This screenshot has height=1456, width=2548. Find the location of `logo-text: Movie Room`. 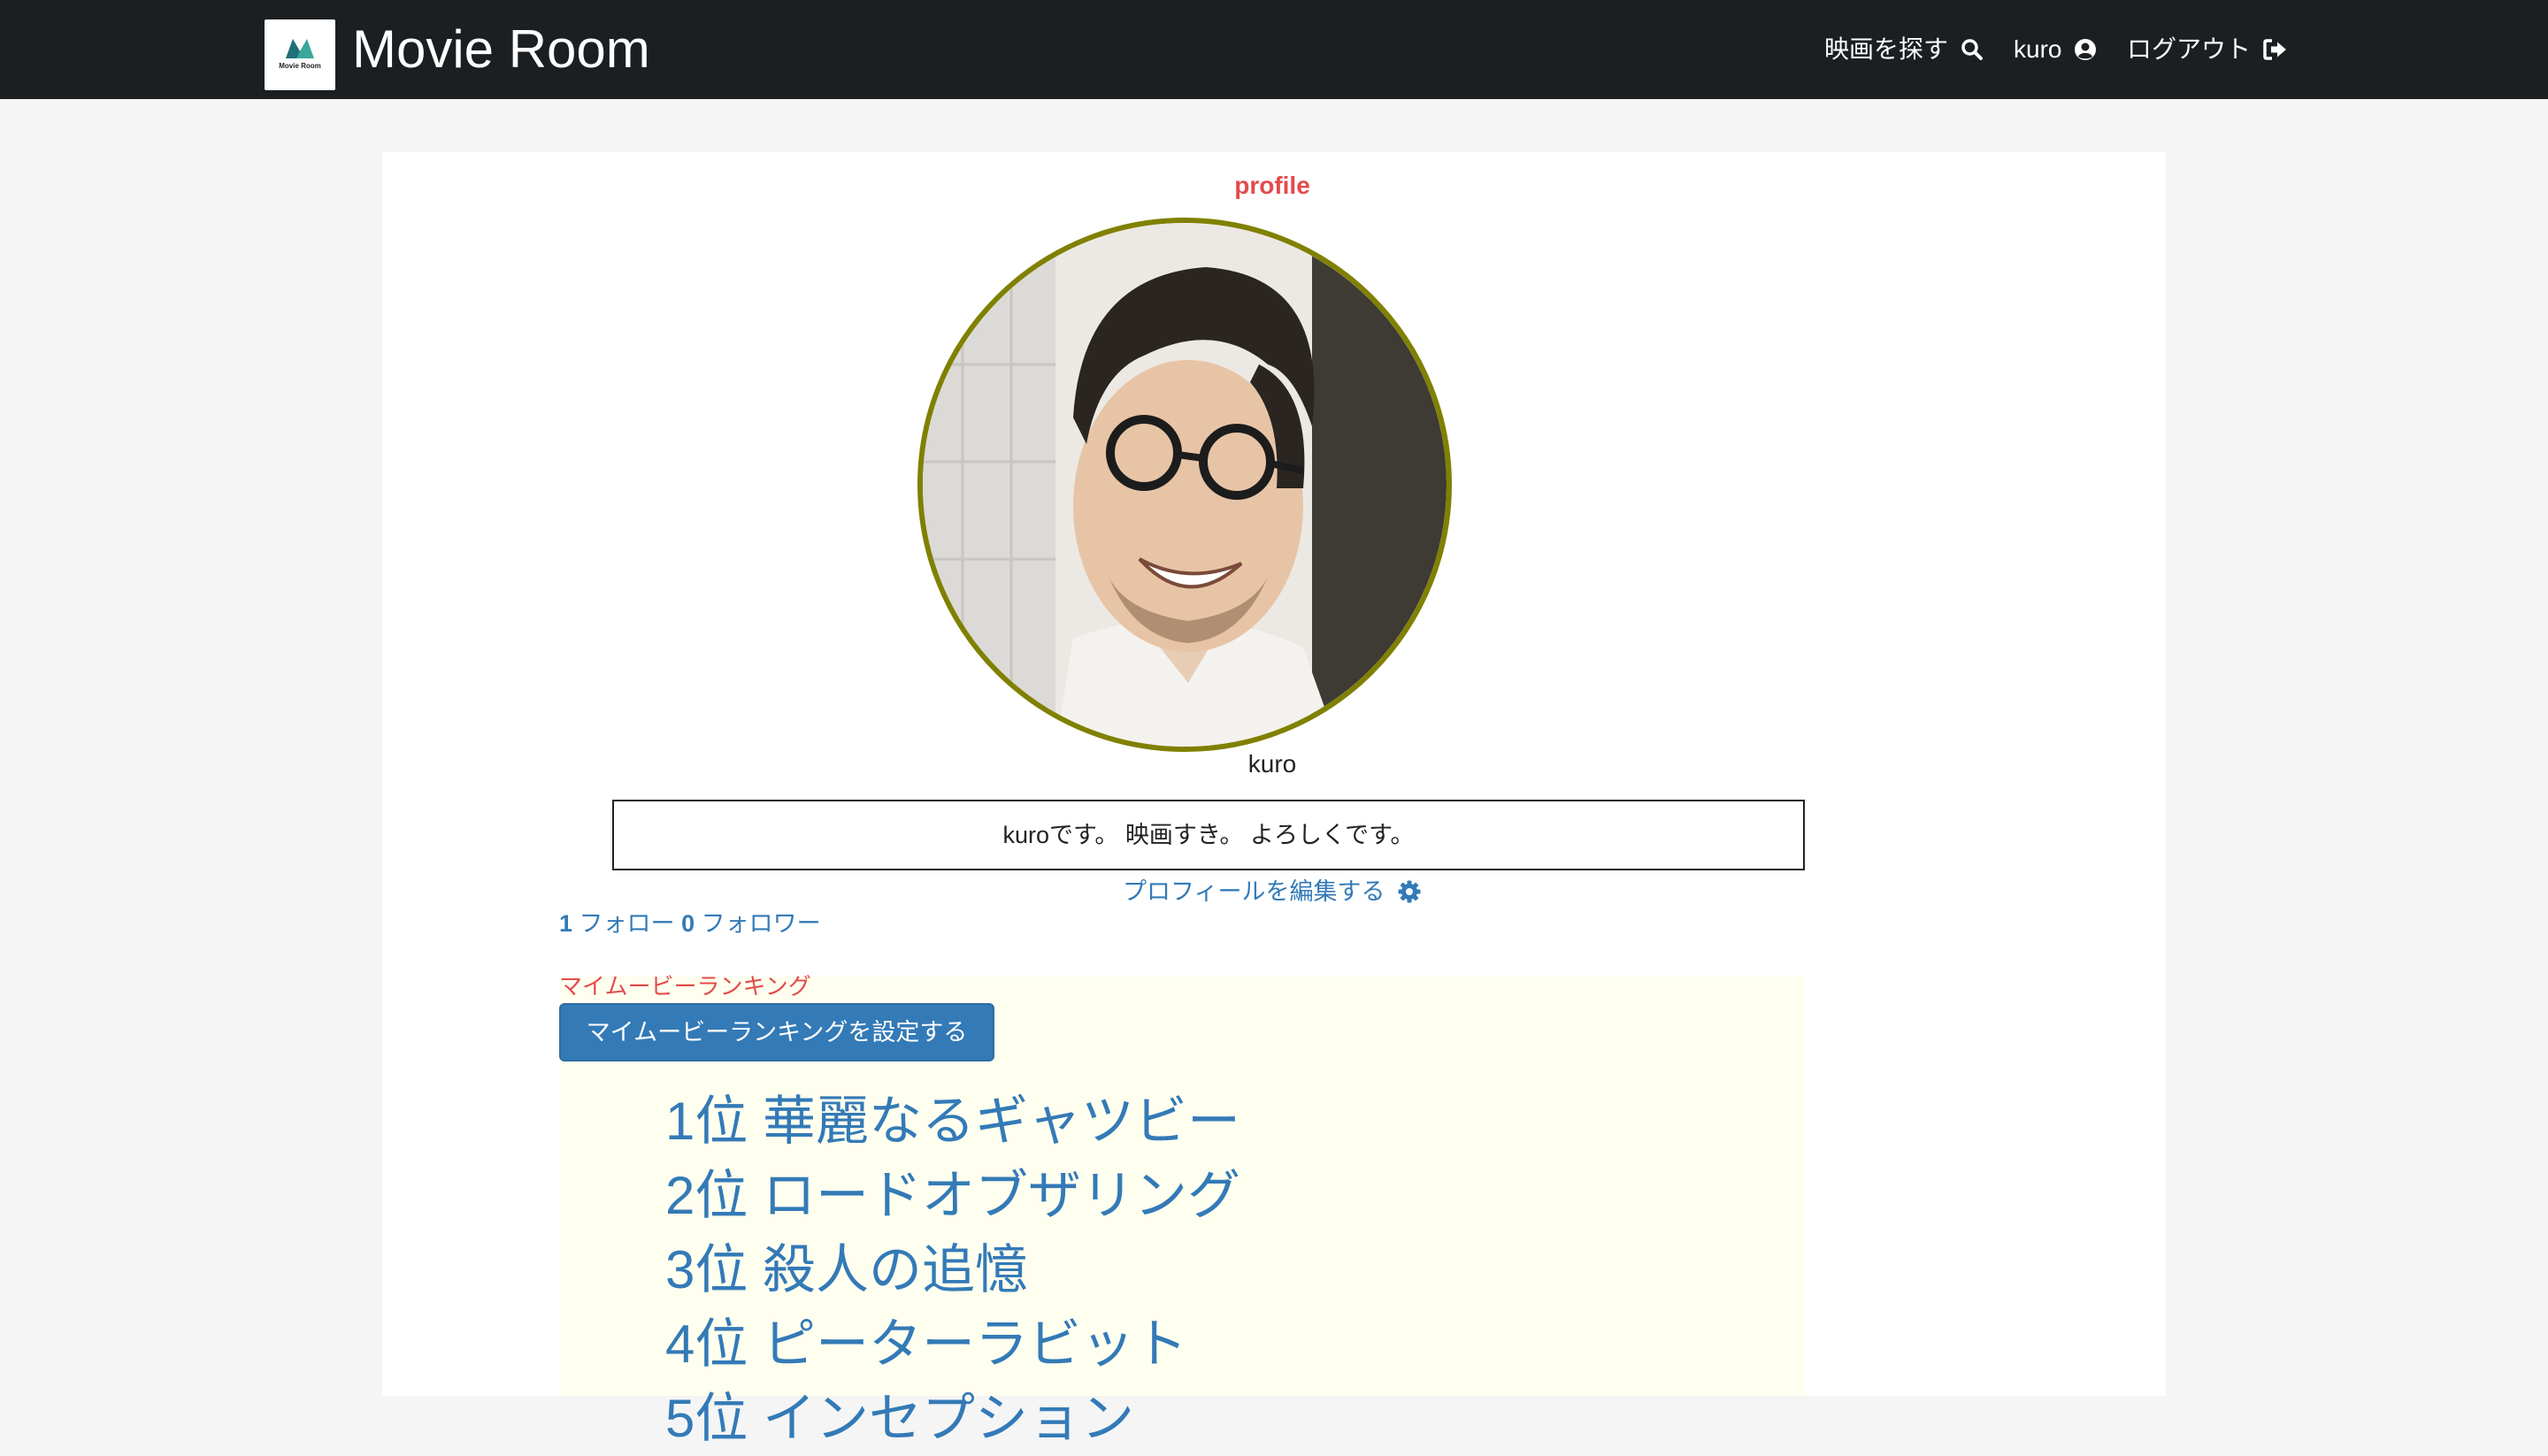

logo-text: Movie Room is located at coordinates (300, 66).